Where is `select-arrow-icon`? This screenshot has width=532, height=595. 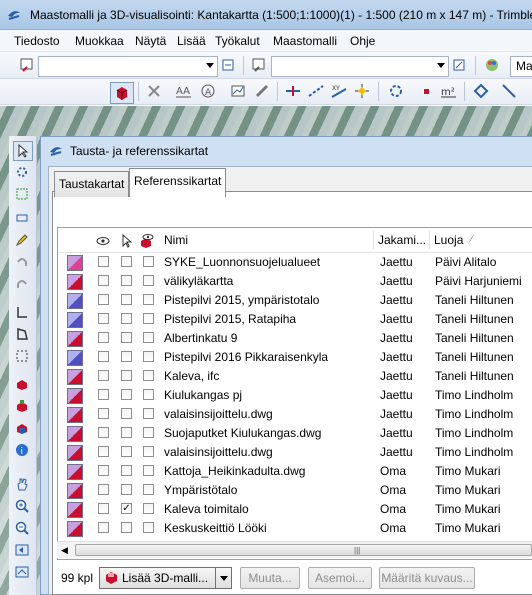
select-arrow-icon is located at coordinates (23, 151).